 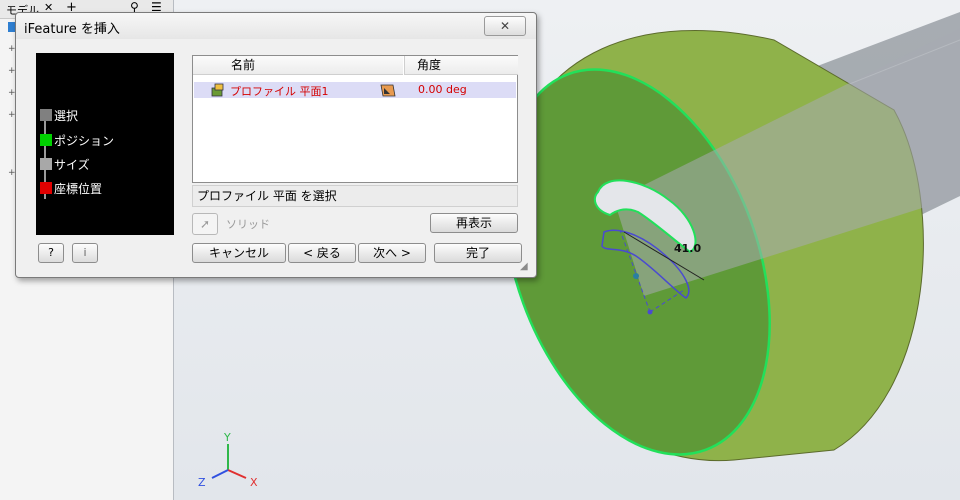 I want to click on cursor-arrow-icon: ➚, so click(x=205, y=224).